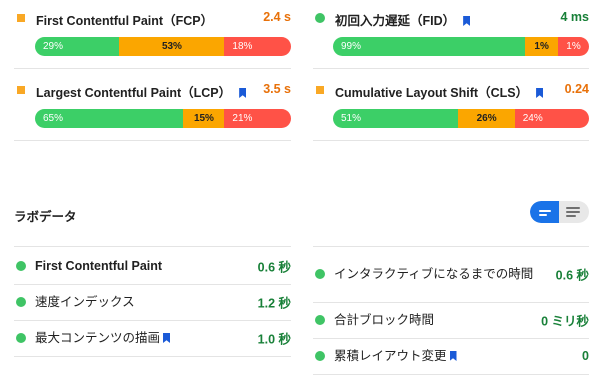  What do you see at coordinates (565, 321) in the screenshot?
I see `lab-metric-value: 0 ミリ秒` at bounding box center [565, 321].